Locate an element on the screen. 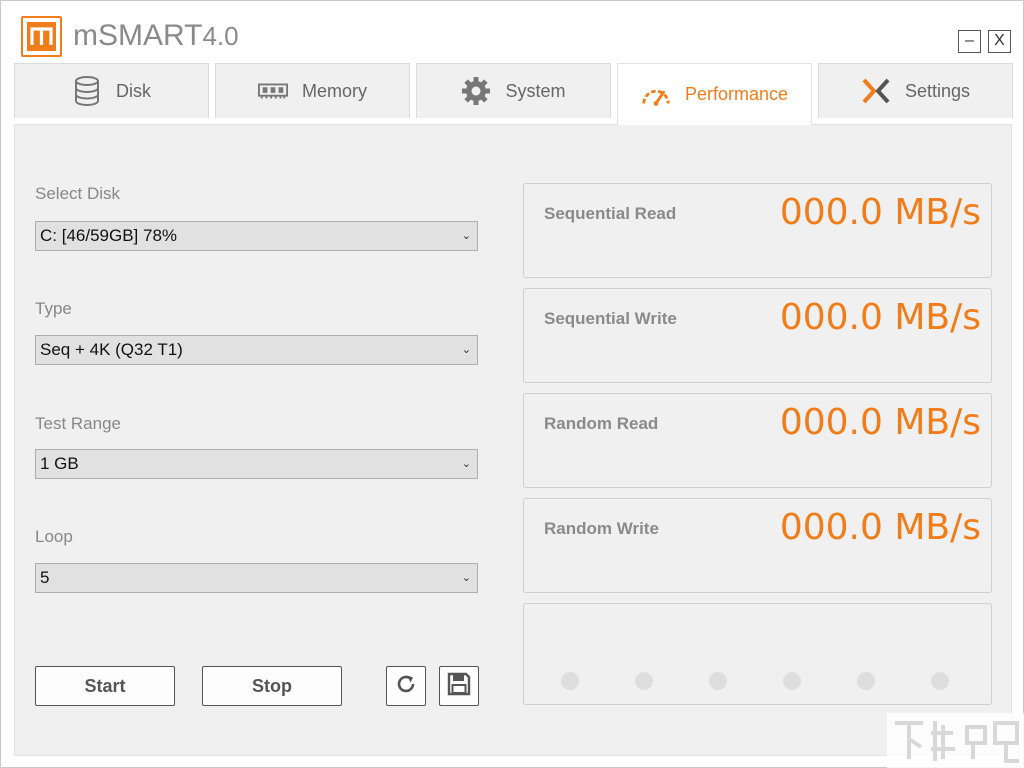 The image size is (1024, 768). tab-label: System is located at coordinates (535, 90).